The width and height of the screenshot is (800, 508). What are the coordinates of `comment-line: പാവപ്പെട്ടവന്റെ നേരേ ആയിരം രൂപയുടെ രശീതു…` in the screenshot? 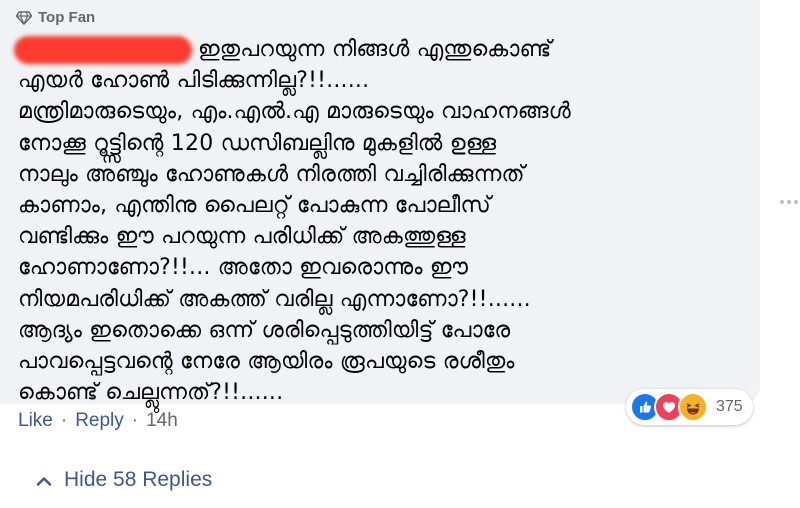 It's located at (266, 362).